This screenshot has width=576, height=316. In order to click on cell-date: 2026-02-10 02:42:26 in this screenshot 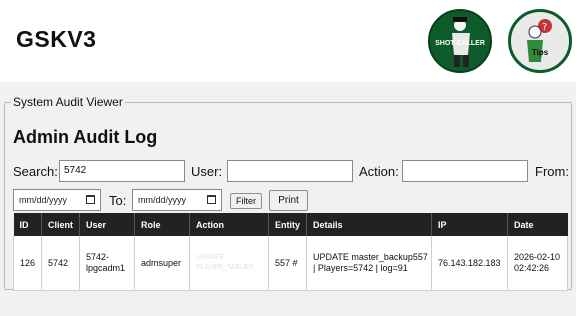, I will do `click(537, 263)`.